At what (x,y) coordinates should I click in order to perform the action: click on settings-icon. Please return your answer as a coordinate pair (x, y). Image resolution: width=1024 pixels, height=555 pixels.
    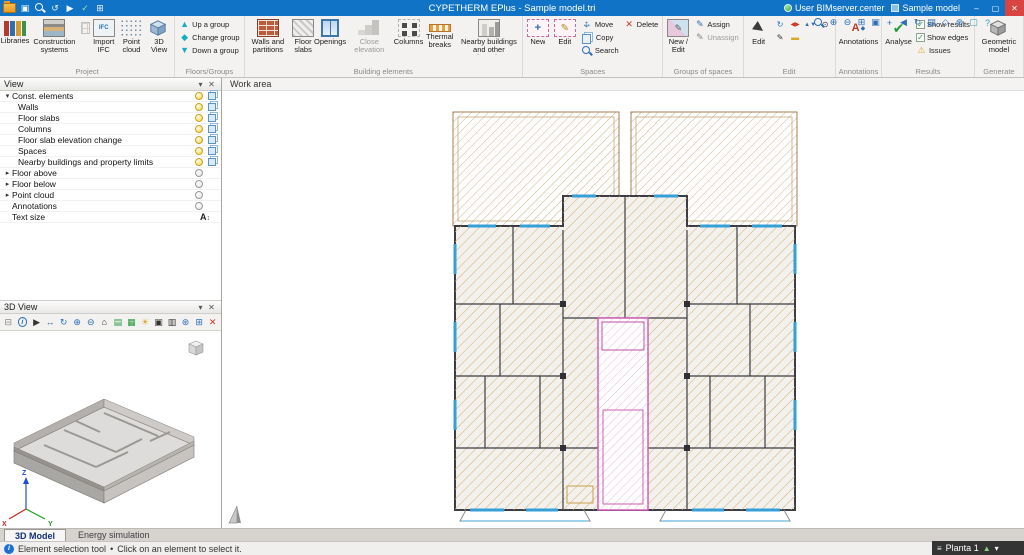
    Looking at the image, I should click on (959, 22).